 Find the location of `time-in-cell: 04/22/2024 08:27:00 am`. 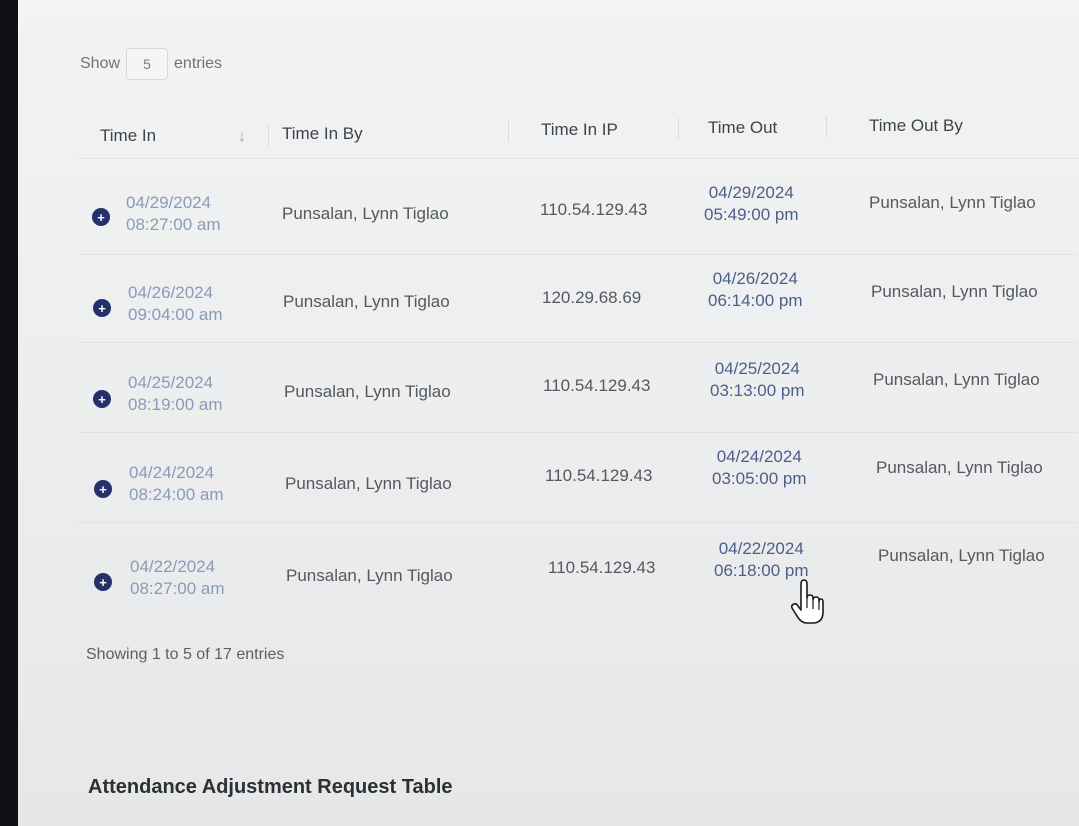

time-in-cell: 04/22/2024 08:27:00 am is located at coordinates (177, 578).